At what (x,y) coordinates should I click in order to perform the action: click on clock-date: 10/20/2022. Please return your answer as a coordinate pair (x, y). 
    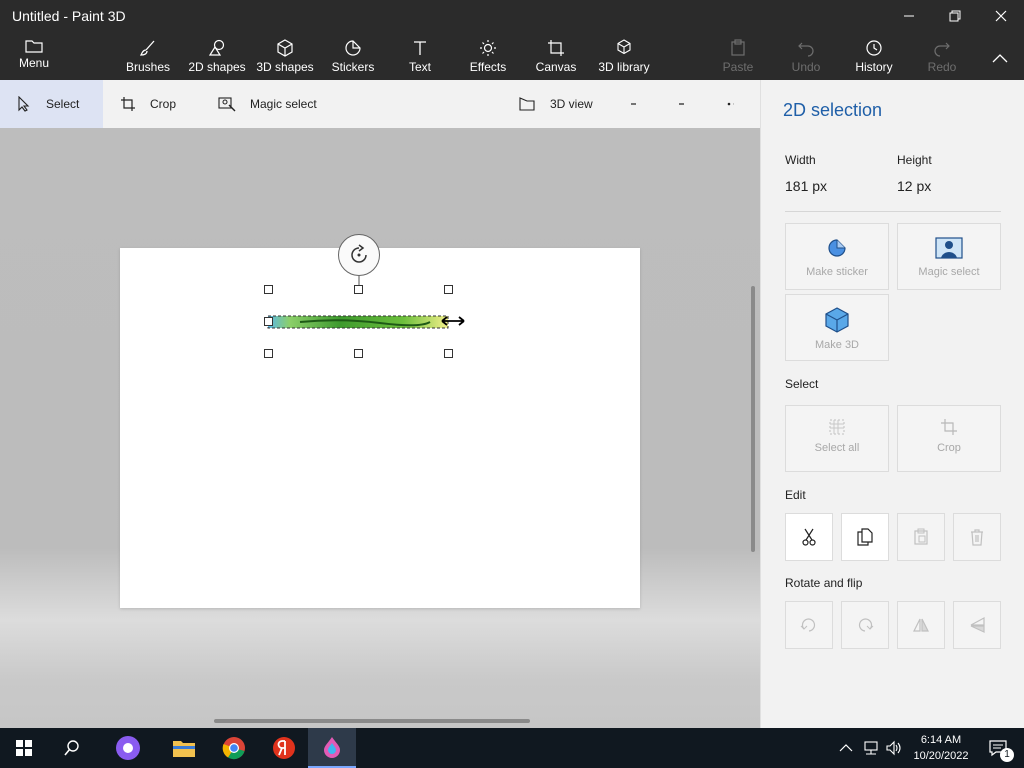
    Looking at the image, I should click on (941, 756).